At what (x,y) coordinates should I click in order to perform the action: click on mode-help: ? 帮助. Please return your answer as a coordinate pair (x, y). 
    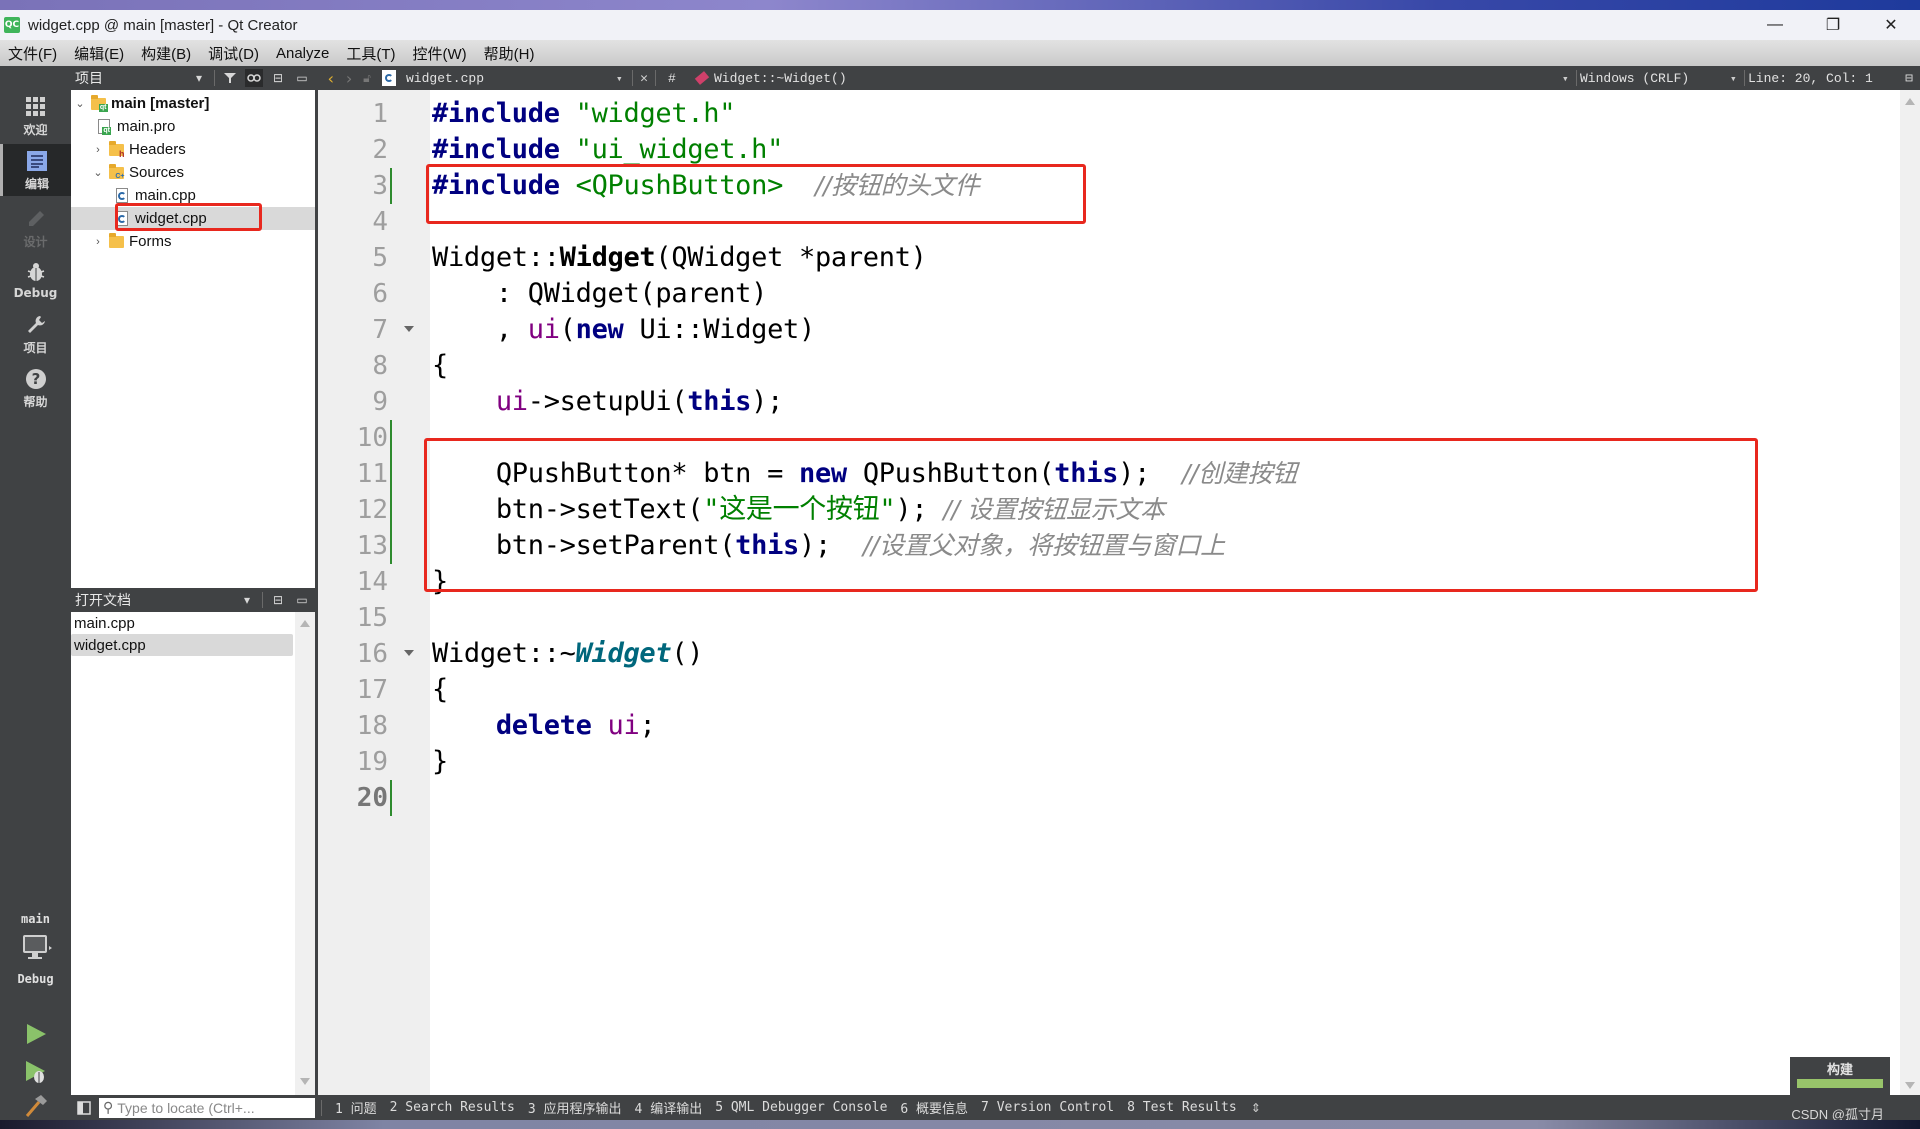
    Looking at the image, I should click on (35, 388).